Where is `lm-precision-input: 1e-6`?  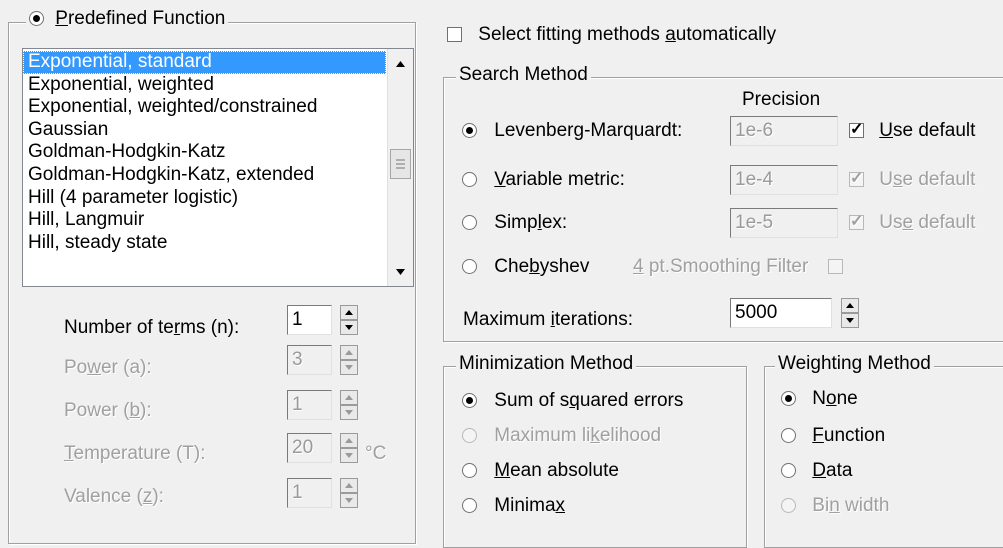 lm-precision-input: 1e-6 is located at coordinates (784, 131).